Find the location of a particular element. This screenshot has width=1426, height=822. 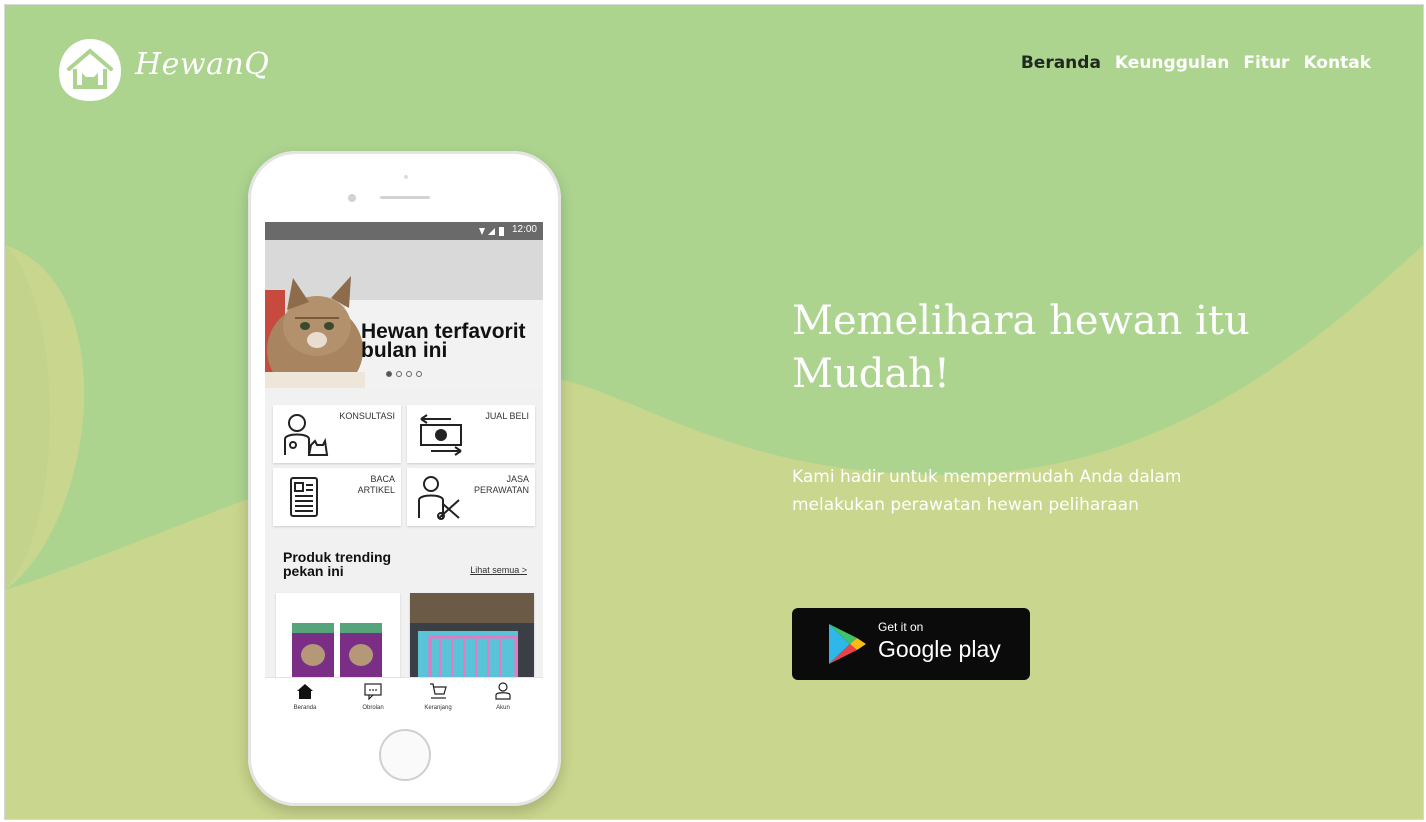

menu-label-line: BACA is located at coordinates (382, 479).